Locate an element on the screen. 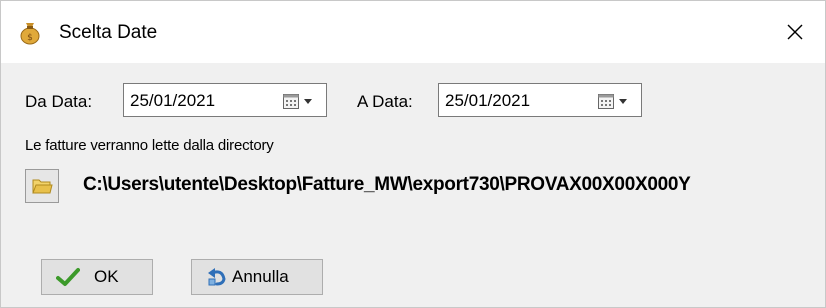 This screenshot has width=826, height=308. from-date-label: Da Data: is located at coordinates (59, 101).